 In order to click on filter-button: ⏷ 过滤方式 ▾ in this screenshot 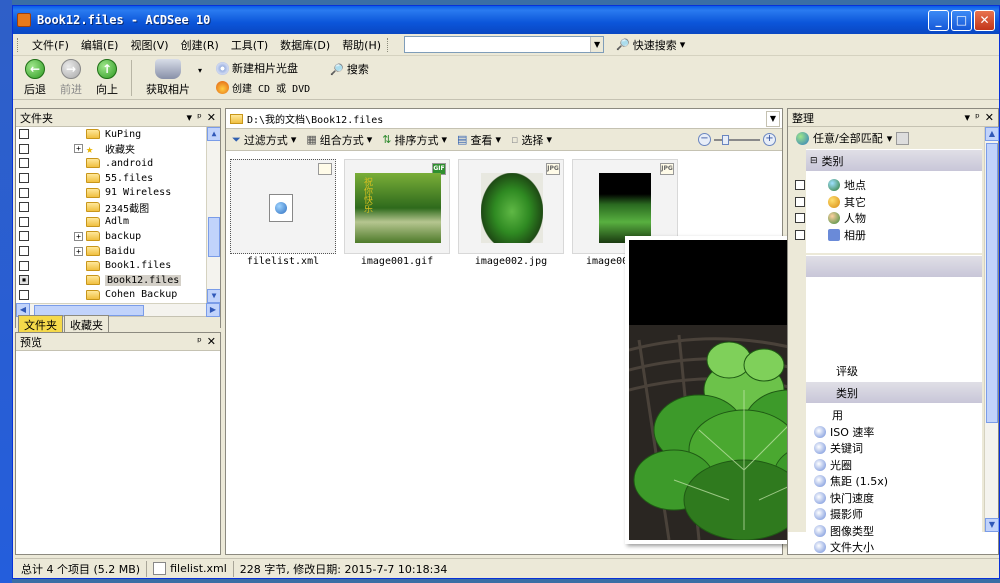, I will do `click(264, 140)`.